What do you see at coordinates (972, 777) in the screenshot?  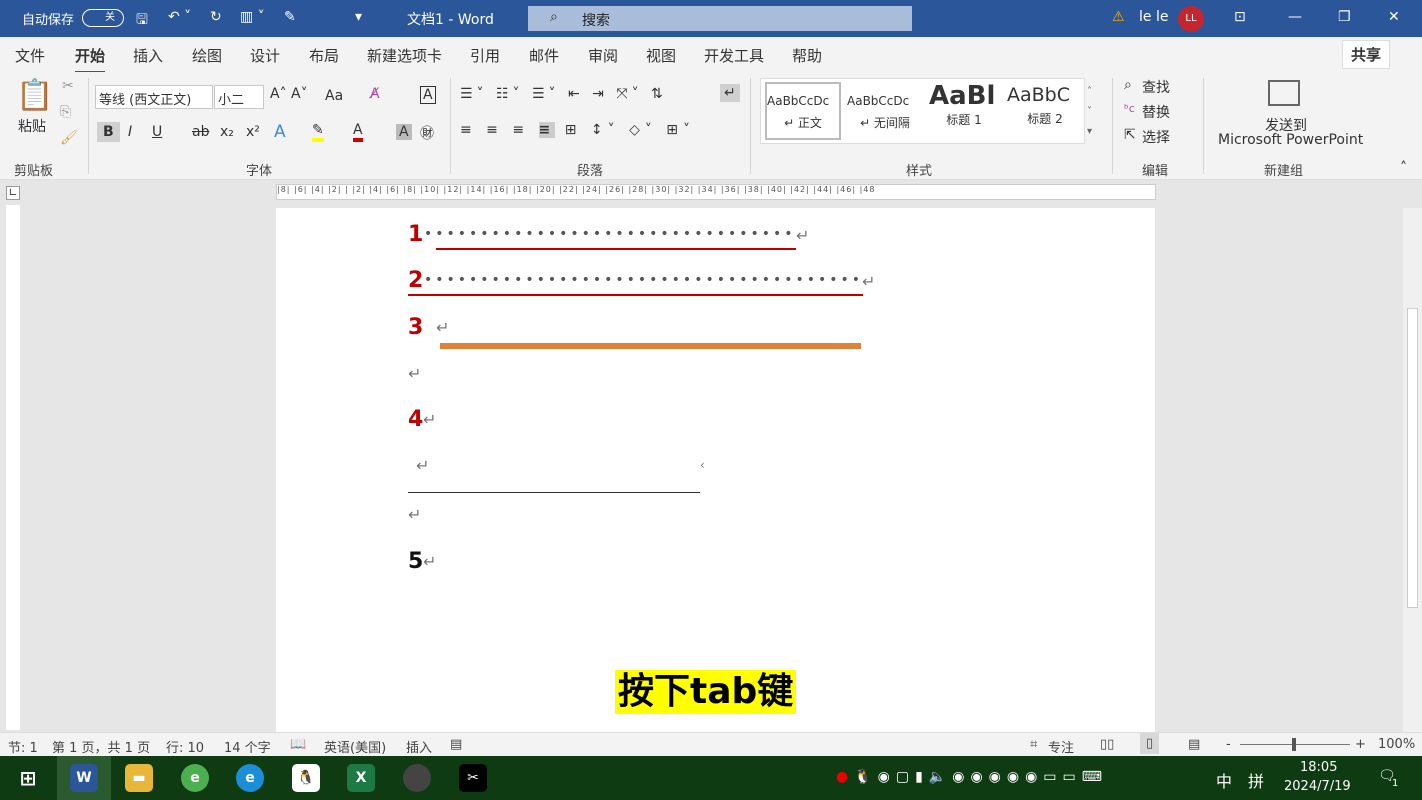 I see `system-tray-icons: ●🐧◉▢▮🔈◉◉◉◉◉▭▭⌨` at bounding box center [972, 777].